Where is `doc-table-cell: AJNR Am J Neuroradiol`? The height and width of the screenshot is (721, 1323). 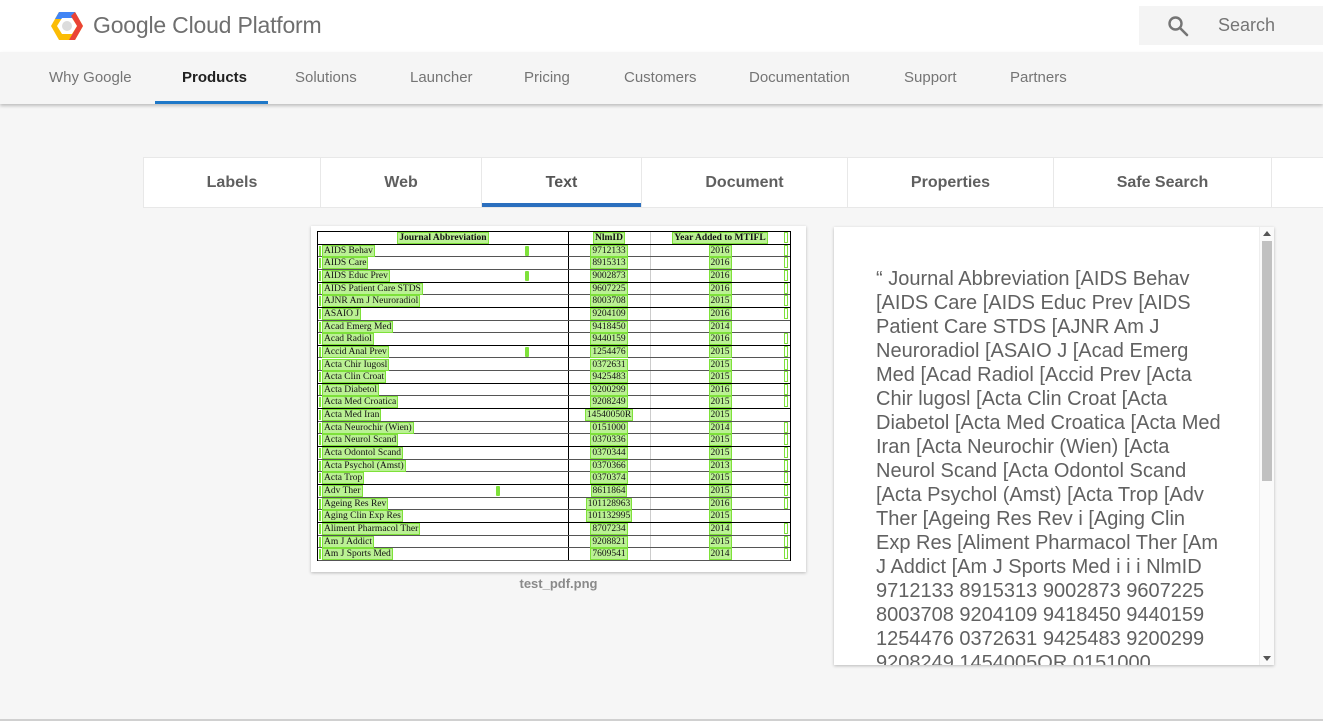
doc-table-cell: AJNR Am J Neuroradiol is located at coordinates (371, 301).